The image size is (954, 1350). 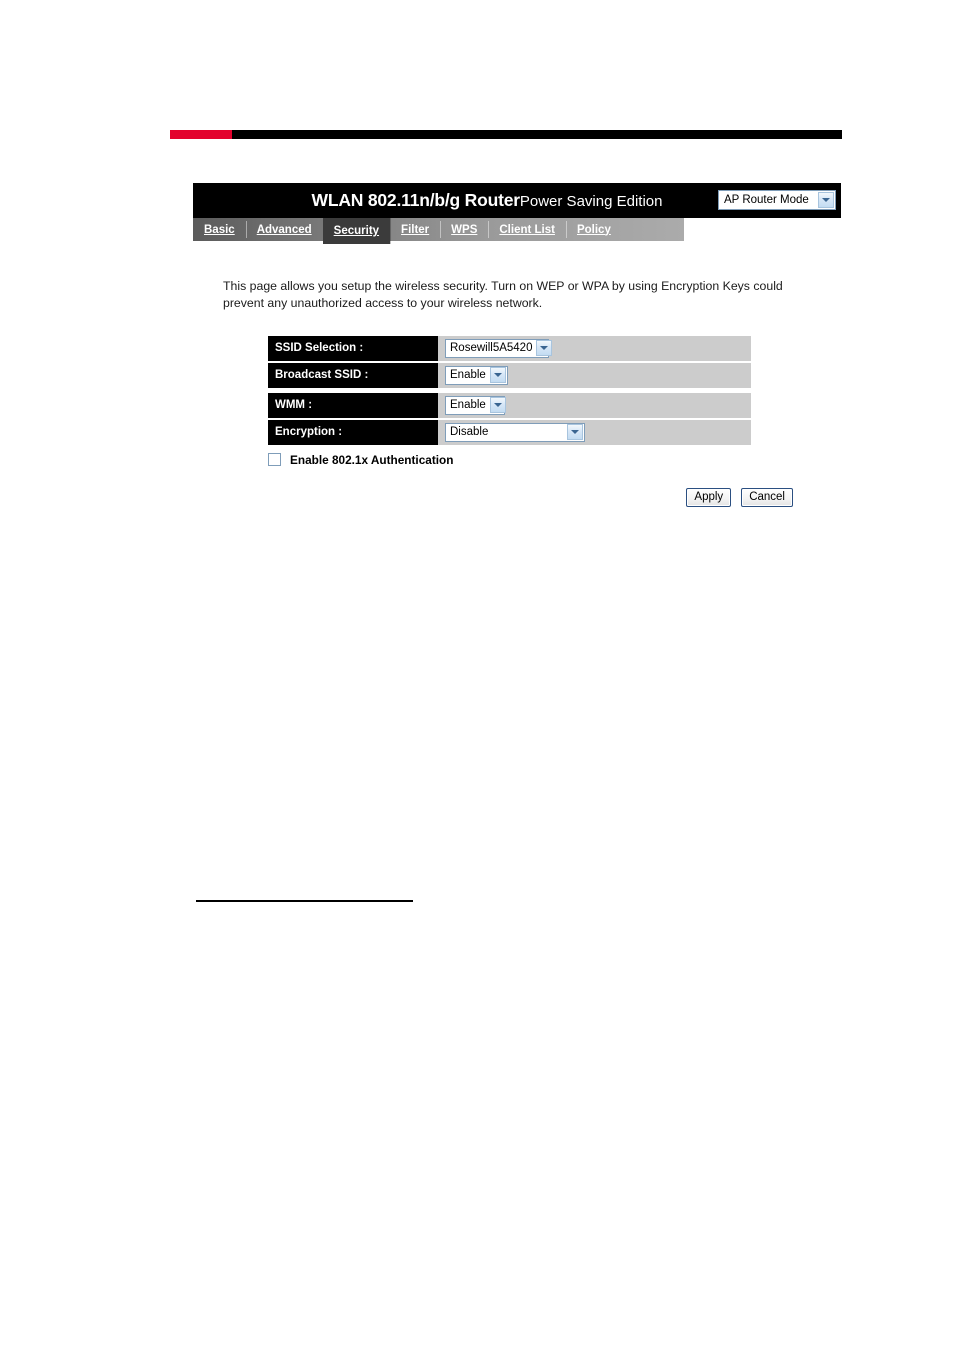 I want to click on tab-wps-label: WPS, so click(x=464, y=229).